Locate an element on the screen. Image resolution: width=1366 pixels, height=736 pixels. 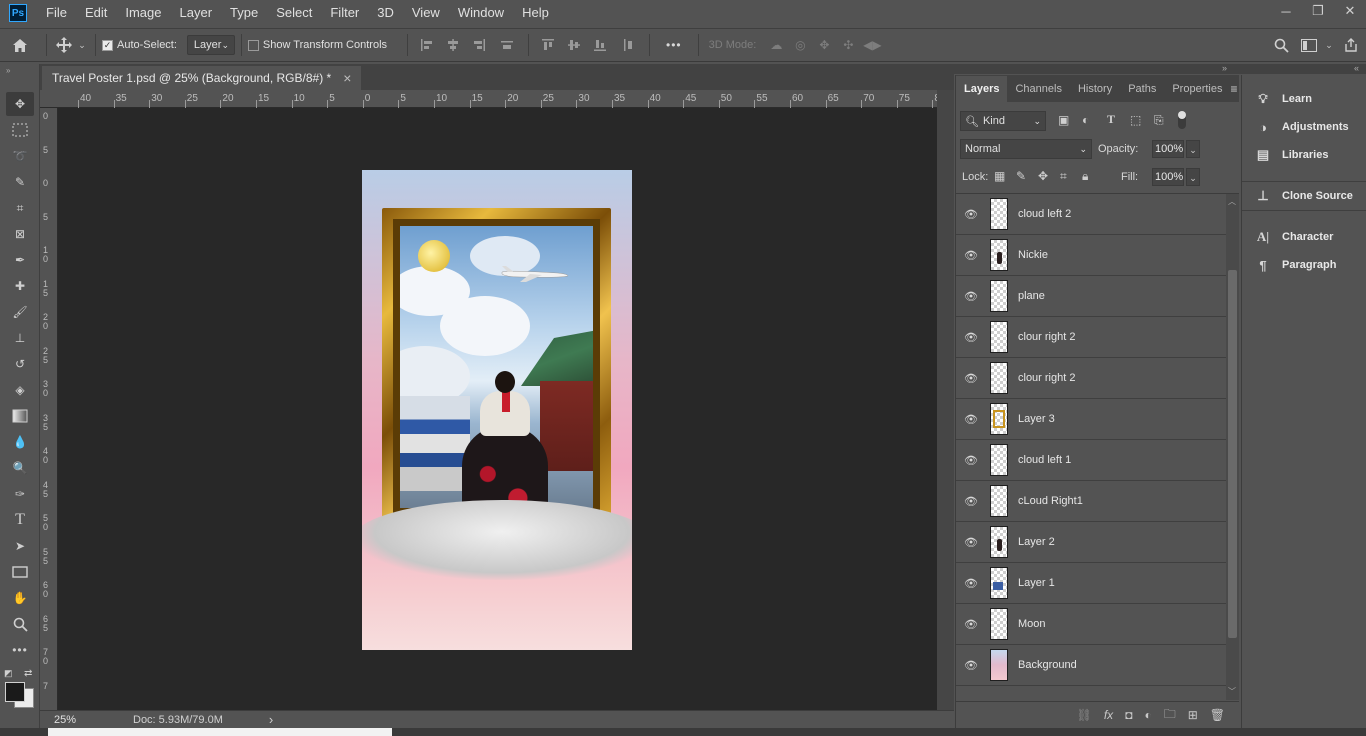
menu-view: View is located at coordinates (426, 13).